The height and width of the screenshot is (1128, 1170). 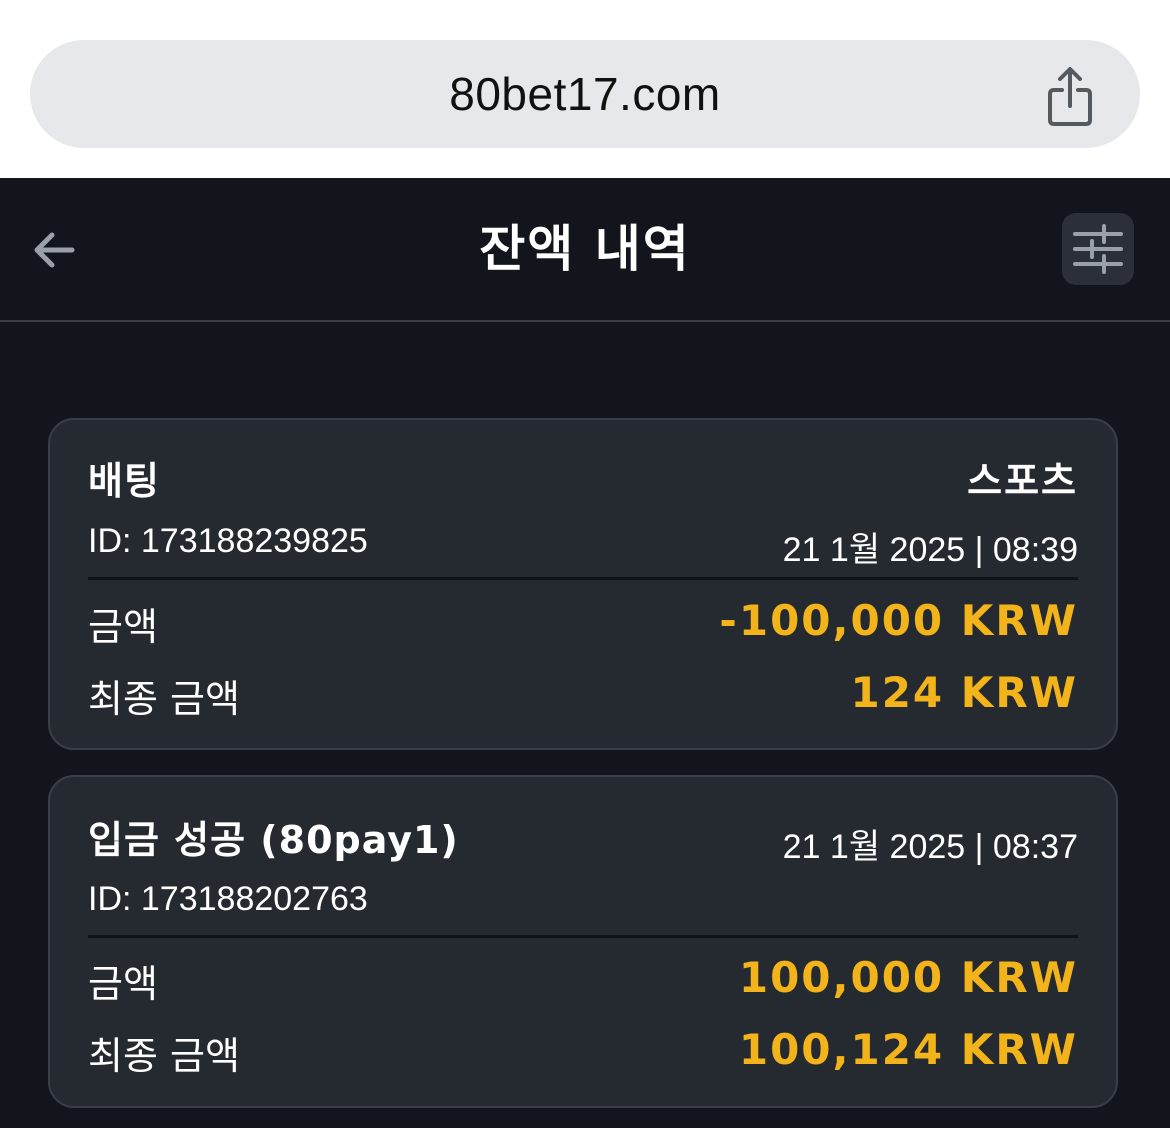 I want to click on app-header: 잔액 내역, so click(x=585, y=250).